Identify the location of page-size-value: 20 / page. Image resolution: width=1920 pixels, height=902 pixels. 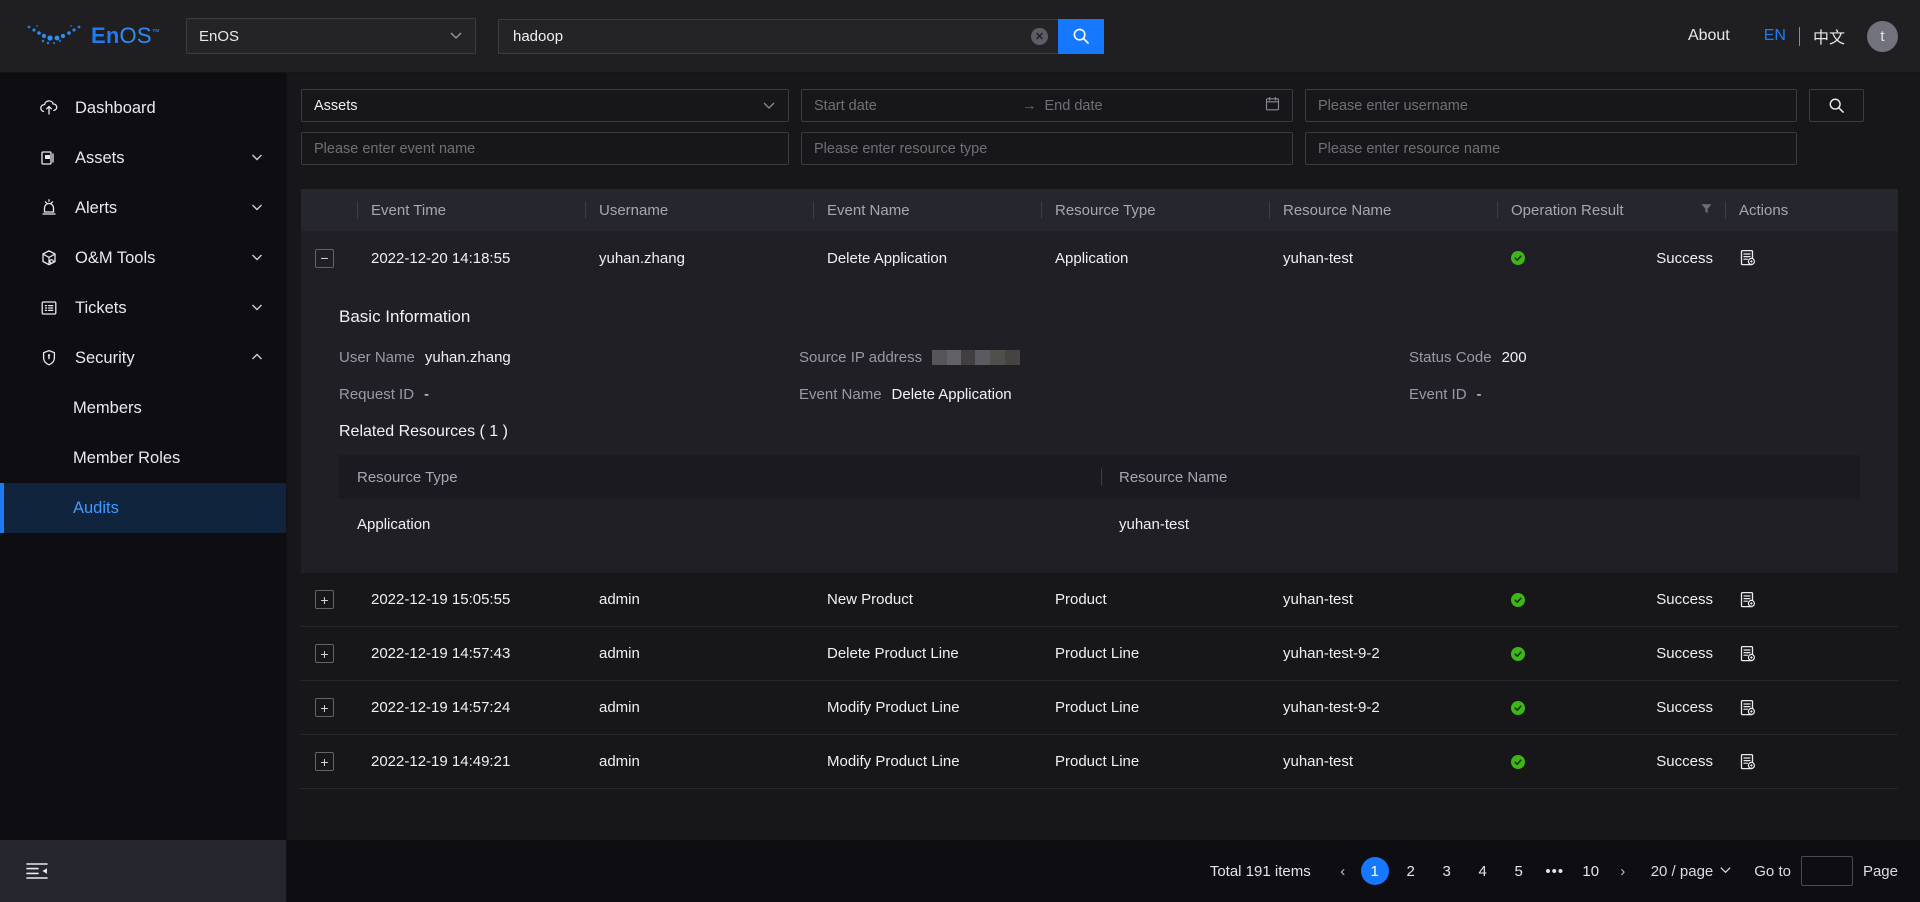
(1682, 871).